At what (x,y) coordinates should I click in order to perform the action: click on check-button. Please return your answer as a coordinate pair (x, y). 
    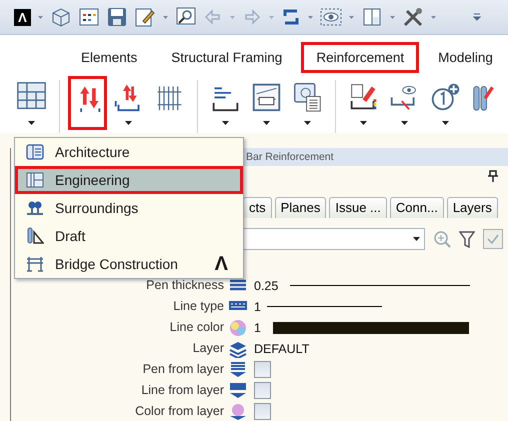
    Looking at the image, I should click on (493, 239).